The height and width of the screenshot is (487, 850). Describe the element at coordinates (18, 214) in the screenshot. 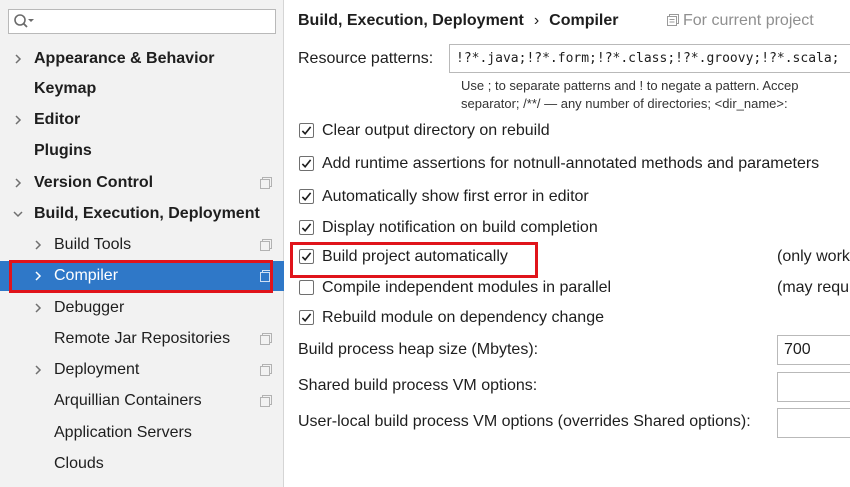

I see `chevron-down-icon` at that location.